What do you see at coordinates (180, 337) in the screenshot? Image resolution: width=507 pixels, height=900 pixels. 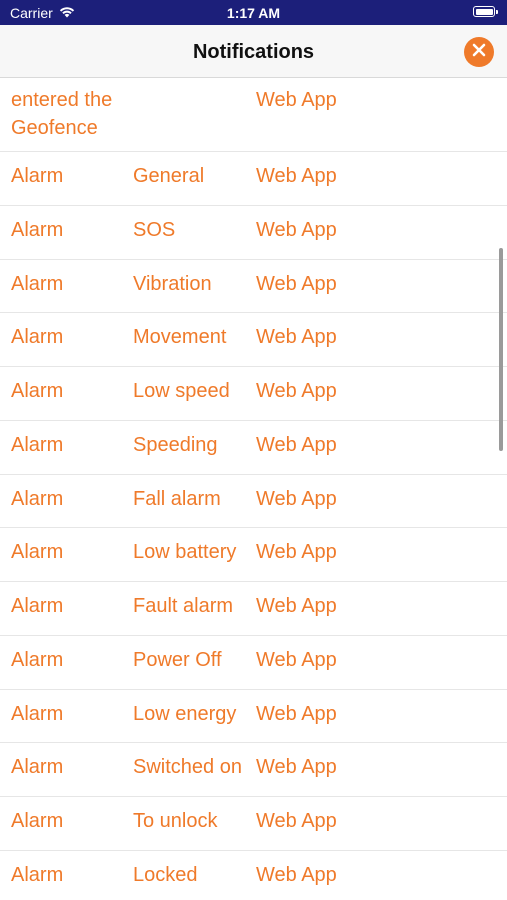 I see `notification-name: Movement` at bounding box center [180, 337].